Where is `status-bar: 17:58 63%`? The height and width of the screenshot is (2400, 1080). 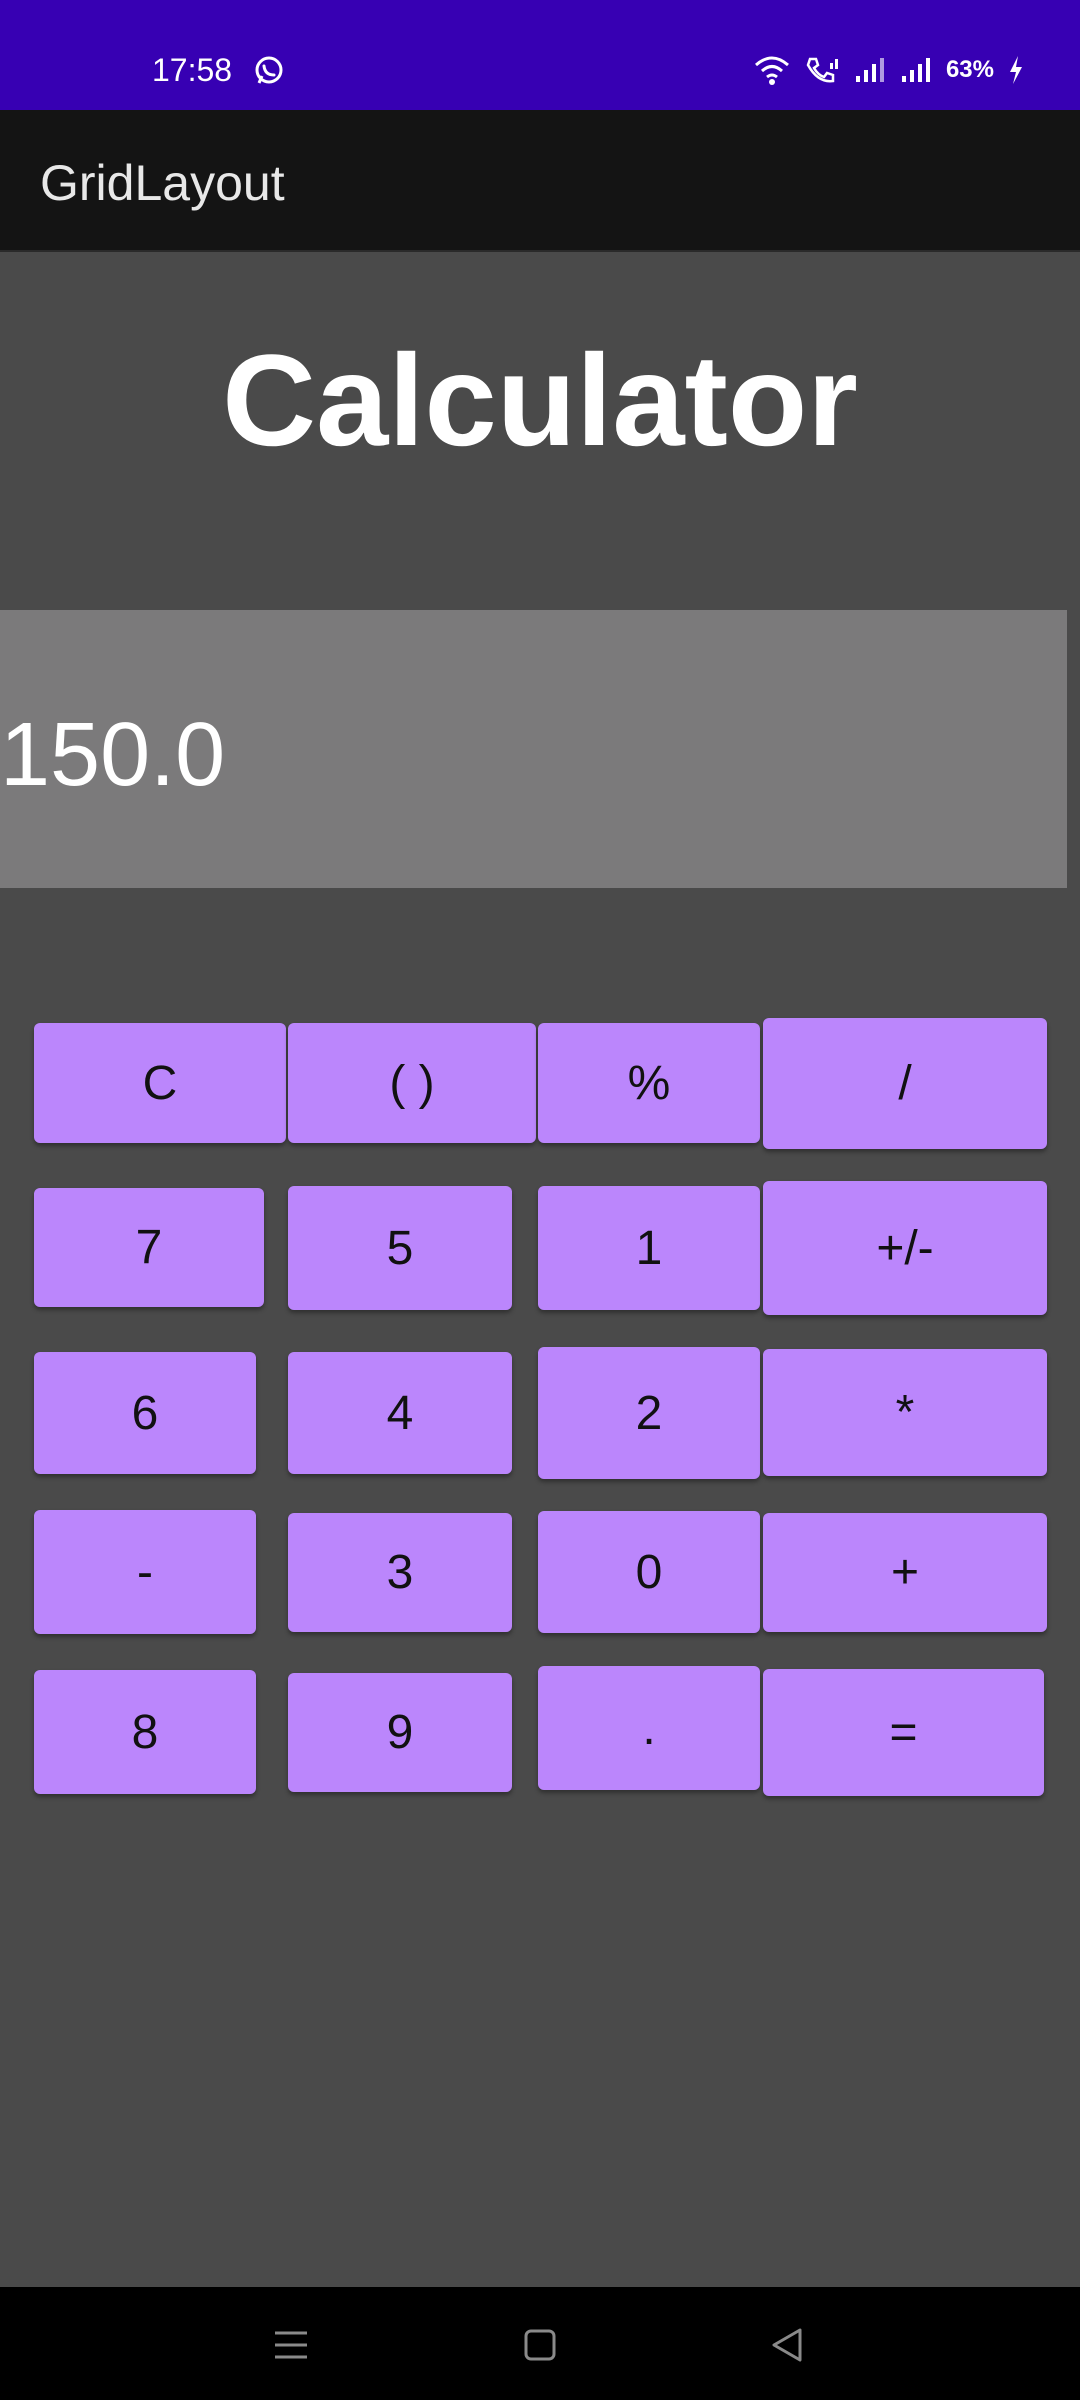
status-bar: 17:58 63% is located at coordinates (540, 55).